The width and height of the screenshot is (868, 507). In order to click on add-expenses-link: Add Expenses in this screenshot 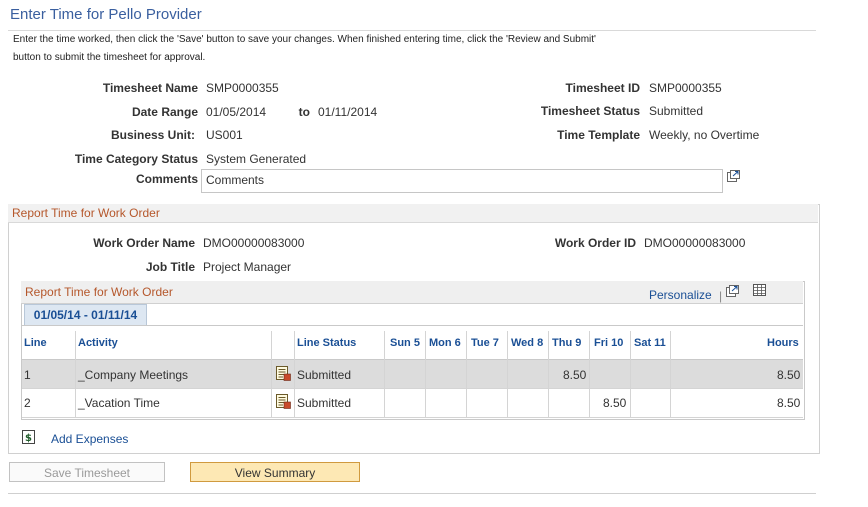, I will do `click(89, 439)`.